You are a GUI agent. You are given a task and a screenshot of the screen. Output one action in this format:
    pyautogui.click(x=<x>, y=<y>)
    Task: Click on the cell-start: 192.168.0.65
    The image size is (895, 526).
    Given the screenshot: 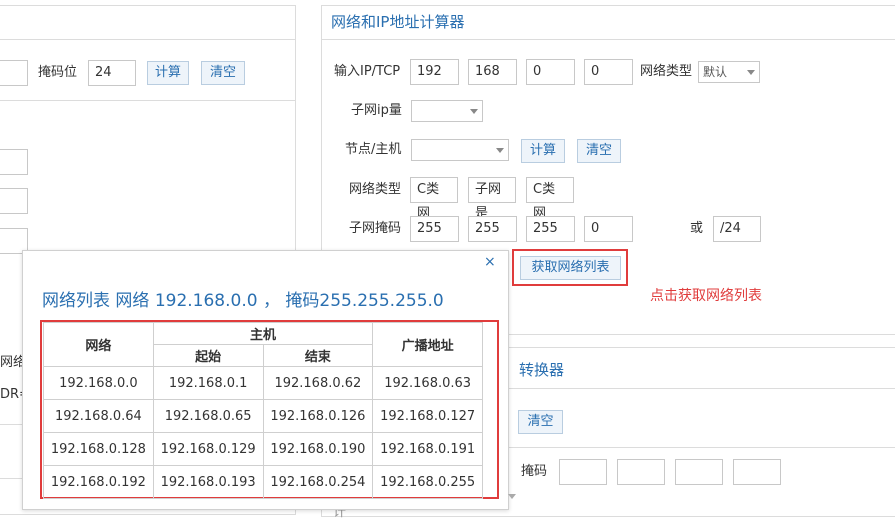 What is the action you would take?
    pyautogui.click(x=208, y=416)
    